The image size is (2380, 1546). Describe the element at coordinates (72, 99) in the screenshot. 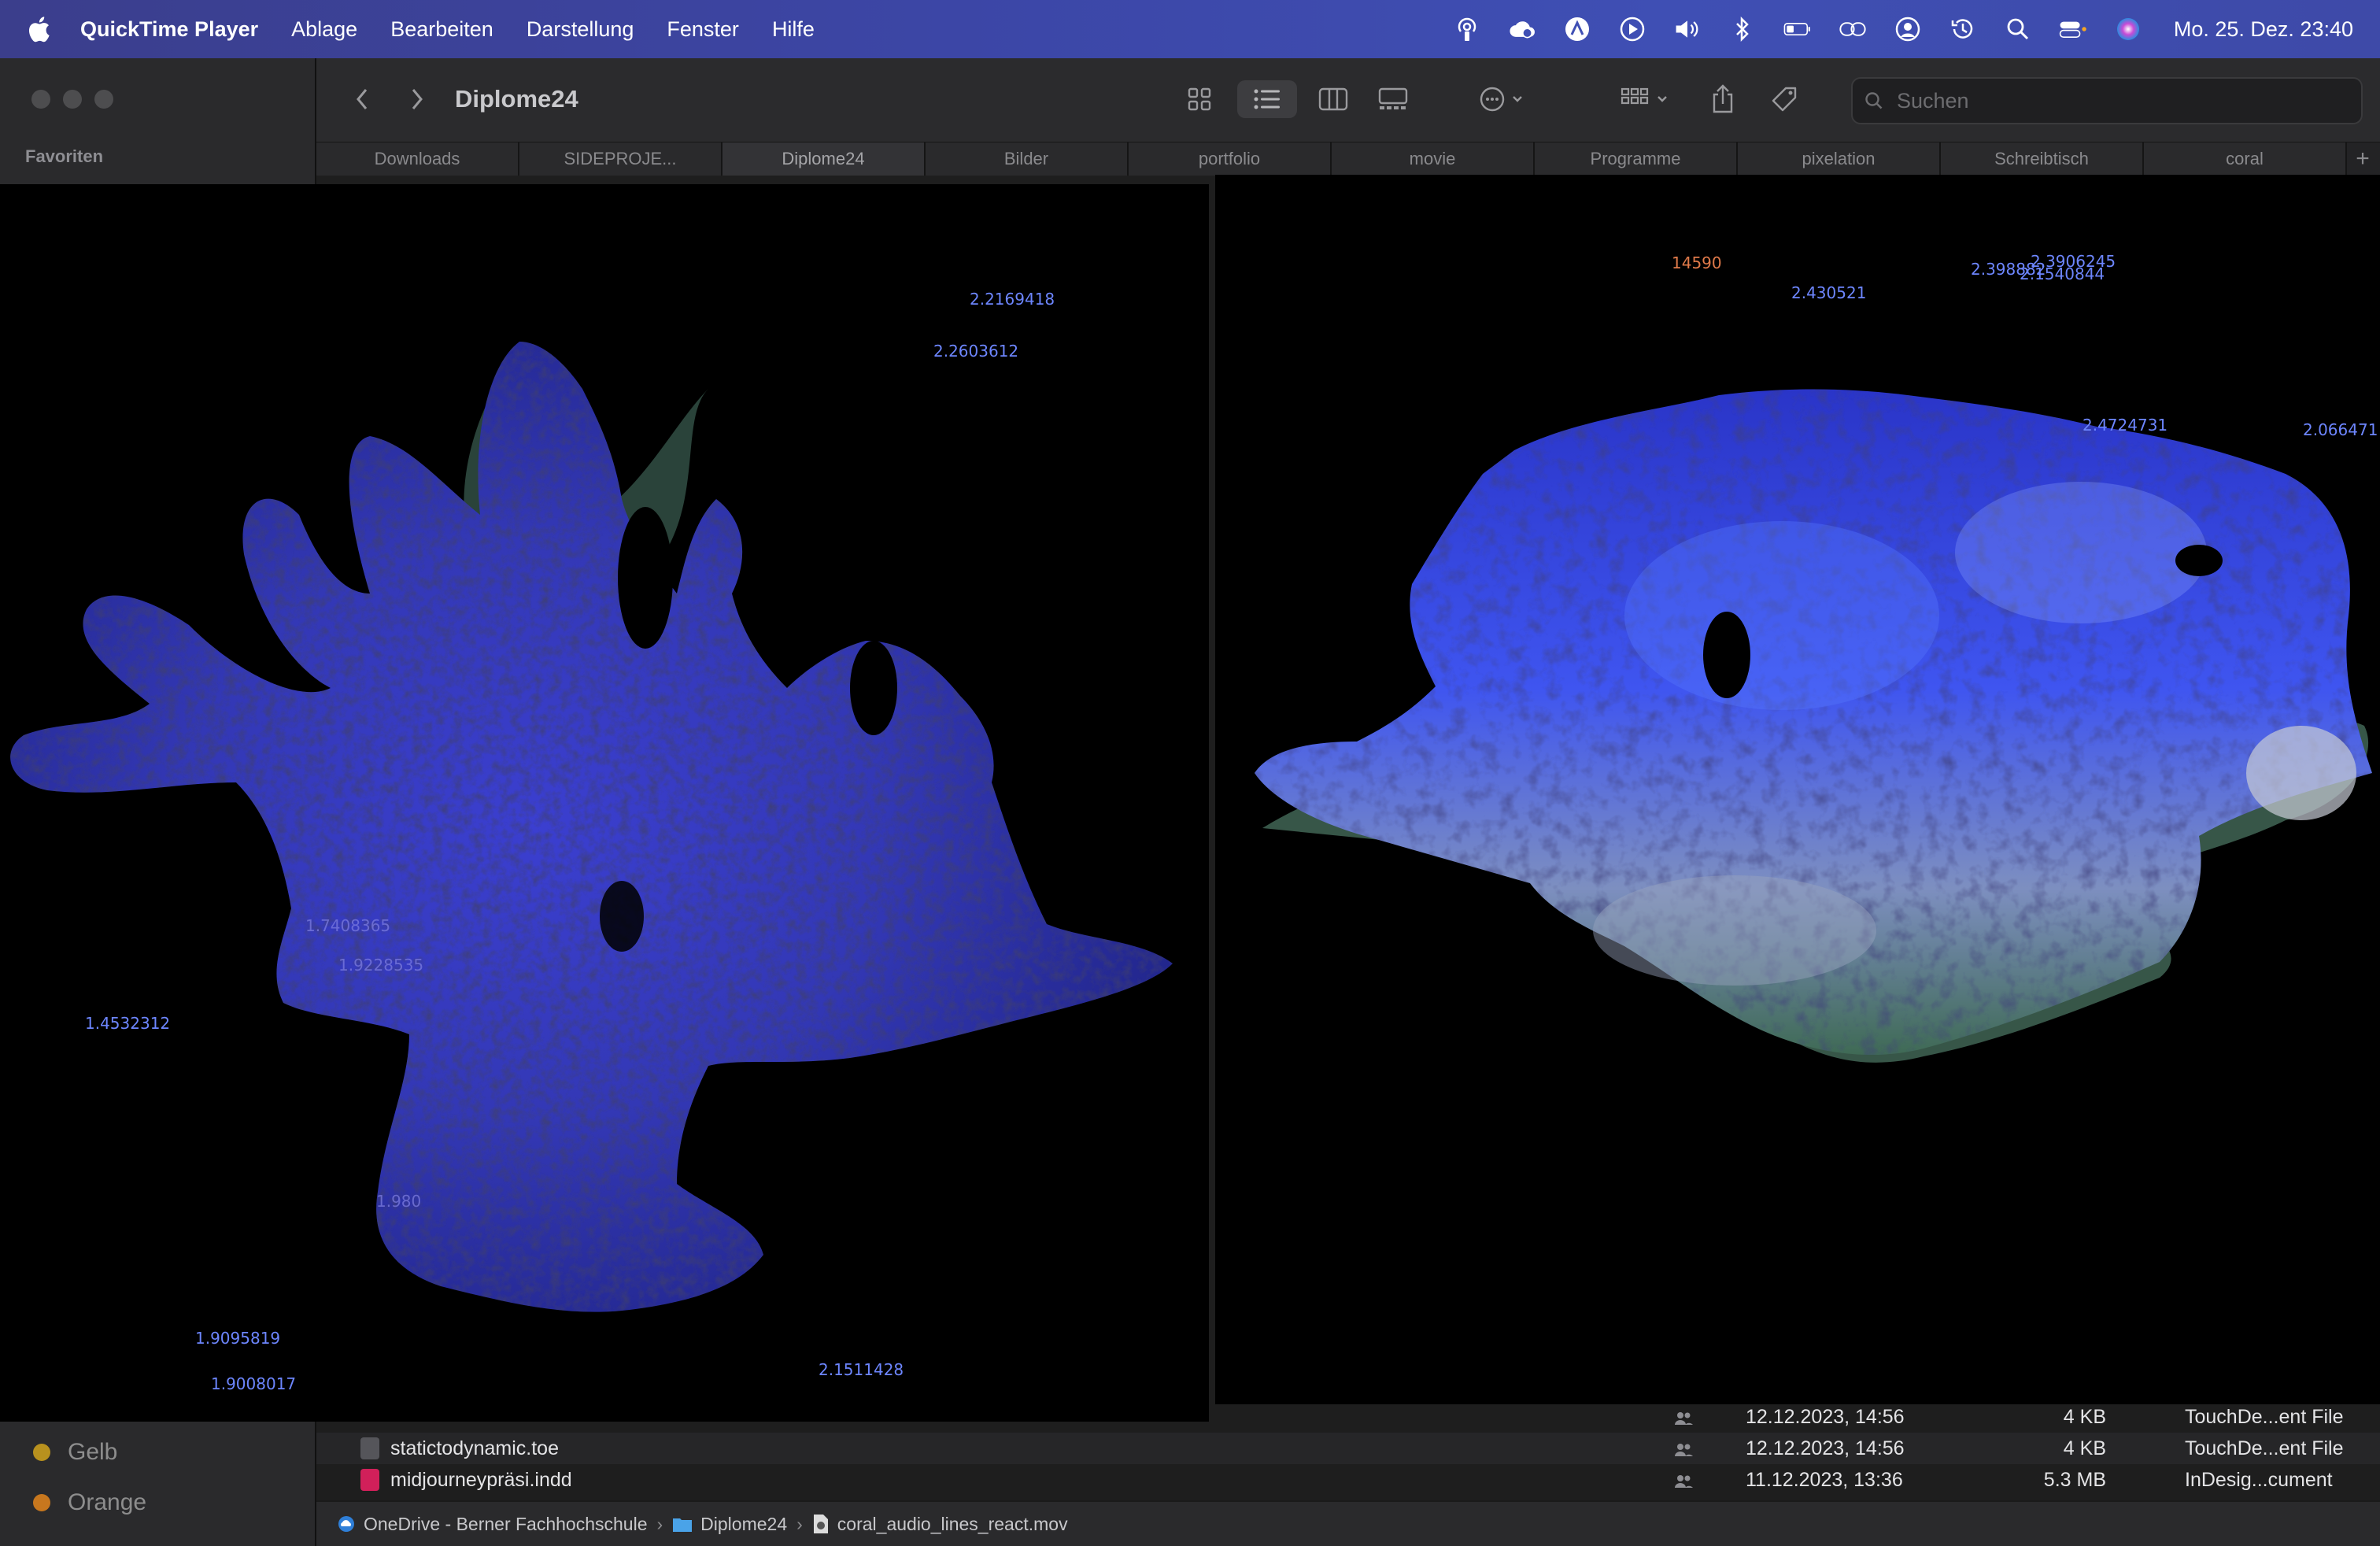

I see `minimize-button` at that location.